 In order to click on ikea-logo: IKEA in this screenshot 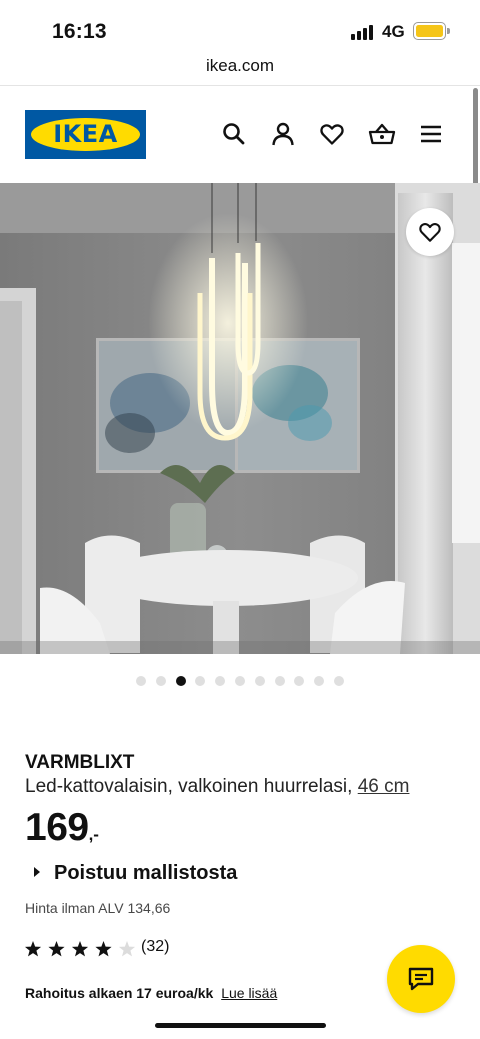, I will do `click(85, 134)`.